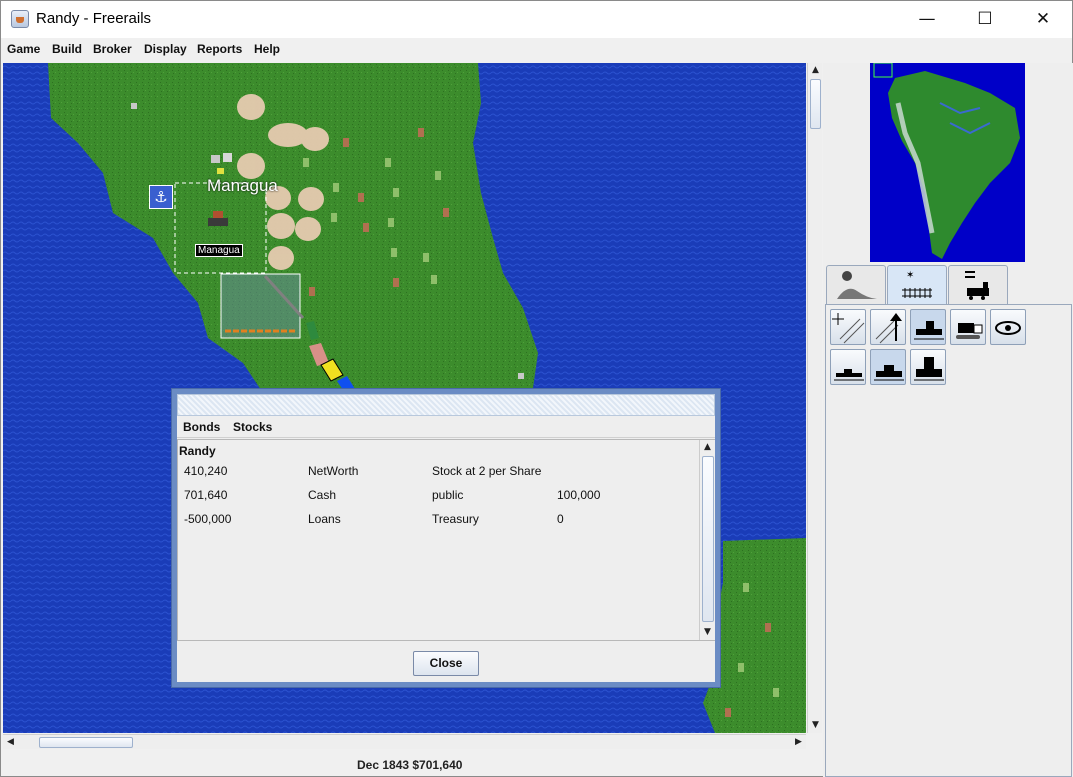  I want to click on dialog-title-bar, so click(446, 405).